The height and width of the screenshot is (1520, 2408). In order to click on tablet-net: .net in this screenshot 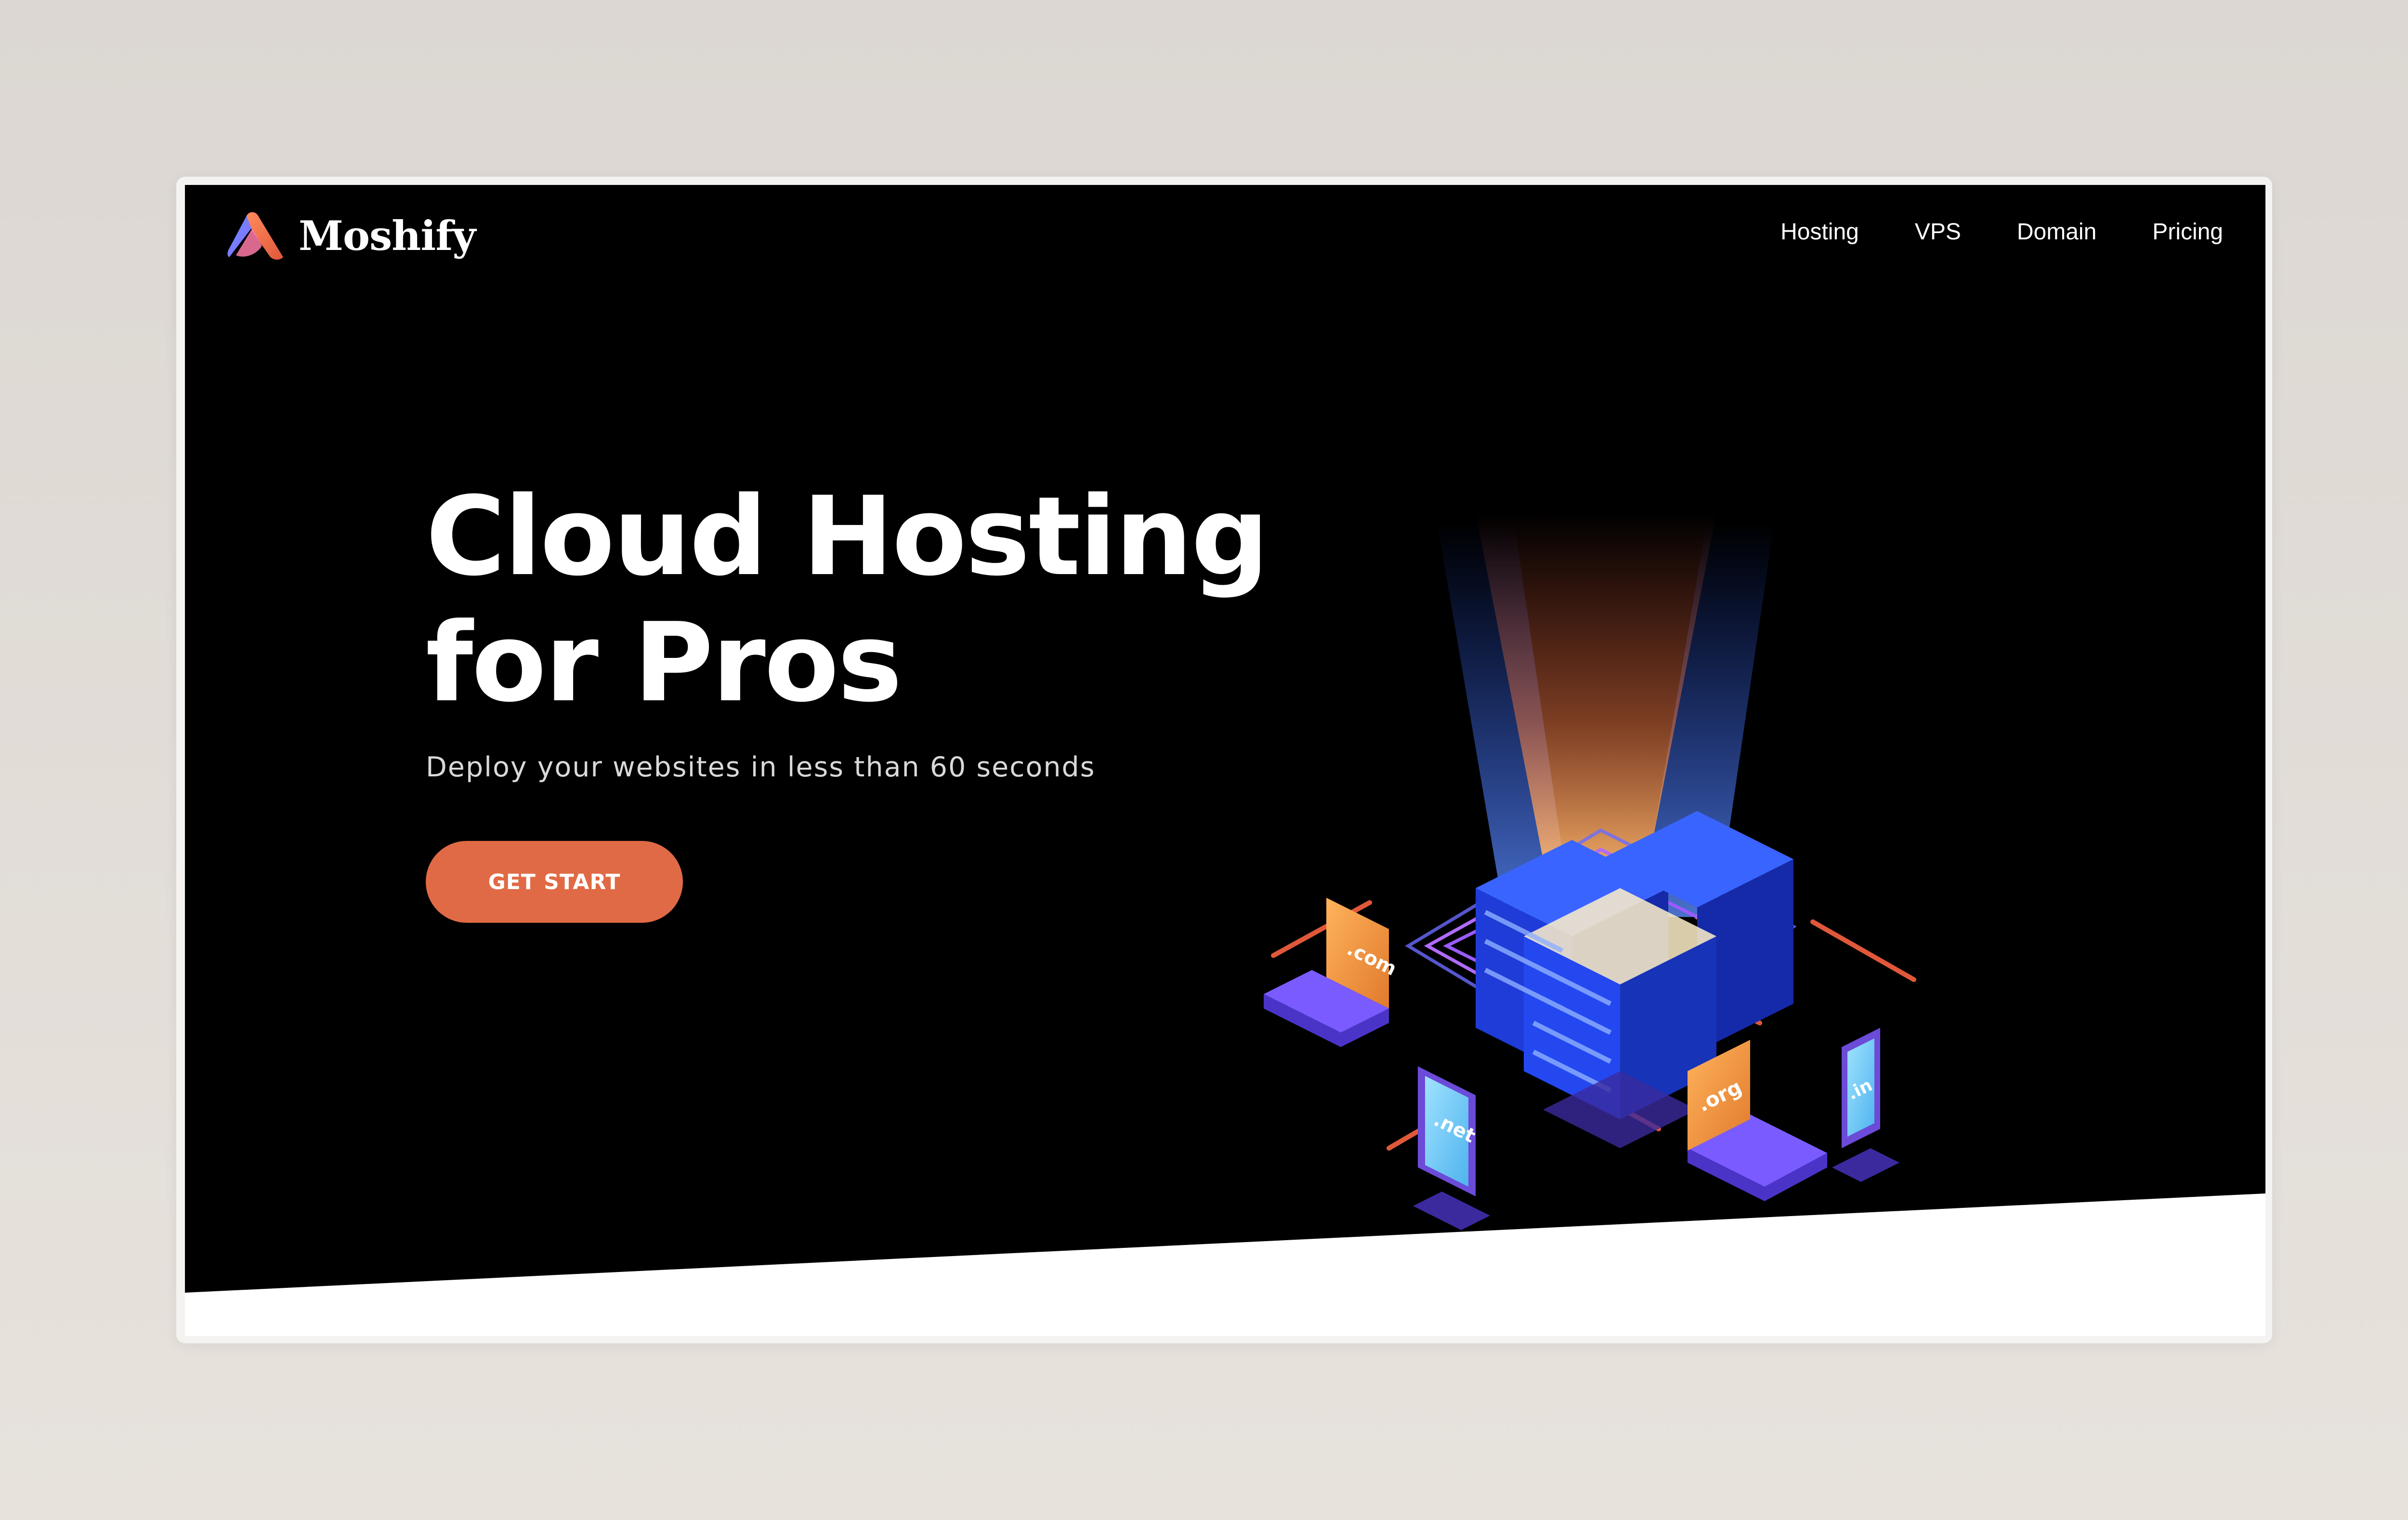, I will do `click(1451, 1148)`.